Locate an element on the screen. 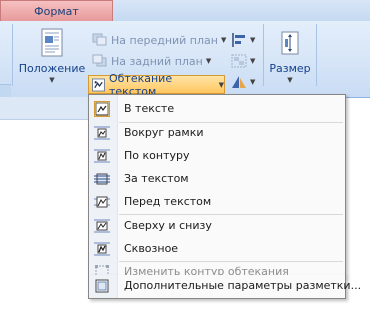 This screenshot has width=370, height=328. menu-item-top-and-bottom: Сверху и снизу is located at coordinates (217, 226).